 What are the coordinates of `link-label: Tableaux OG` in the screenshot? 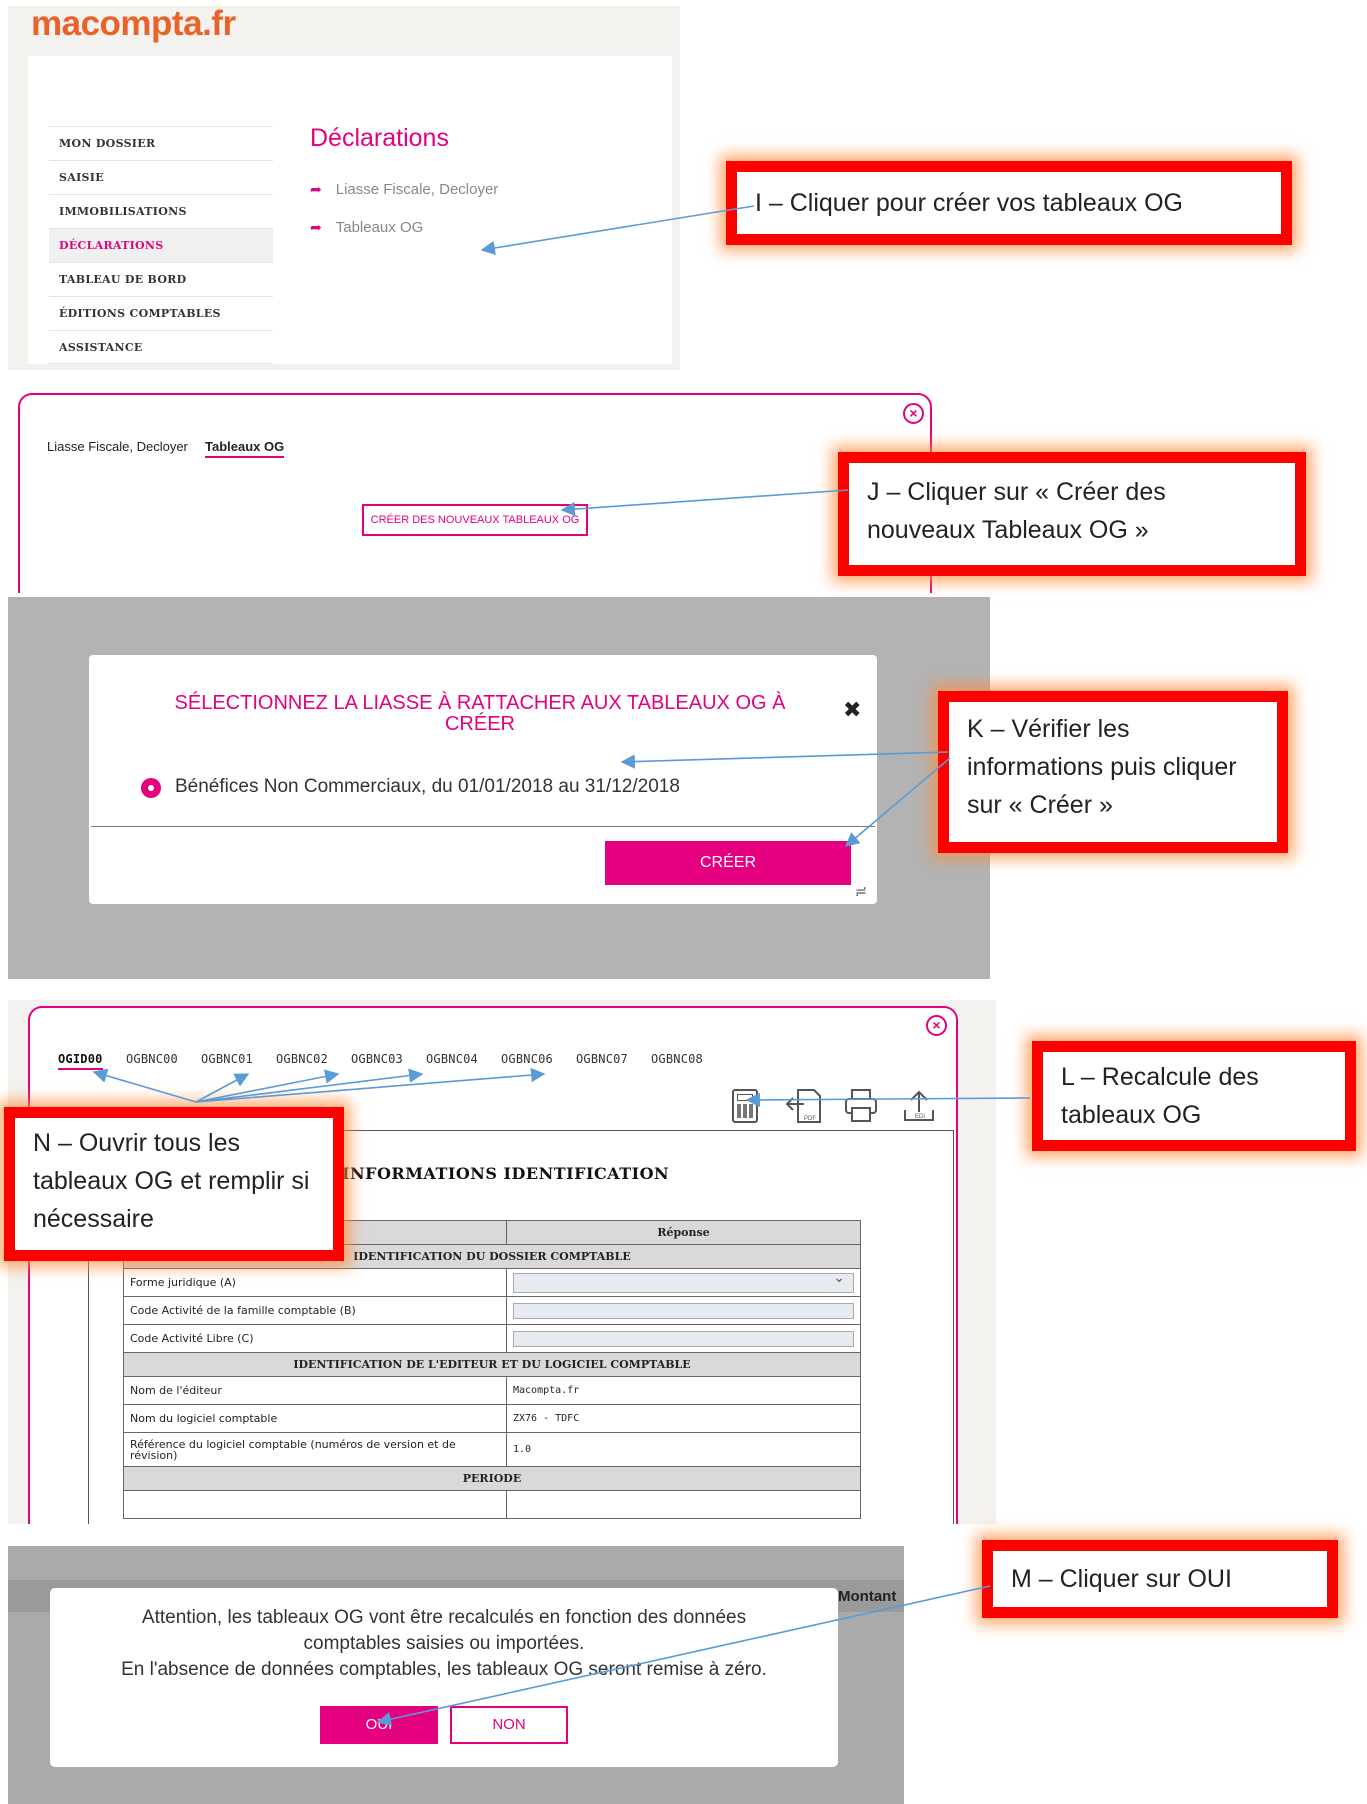 It's located at (379, 227).